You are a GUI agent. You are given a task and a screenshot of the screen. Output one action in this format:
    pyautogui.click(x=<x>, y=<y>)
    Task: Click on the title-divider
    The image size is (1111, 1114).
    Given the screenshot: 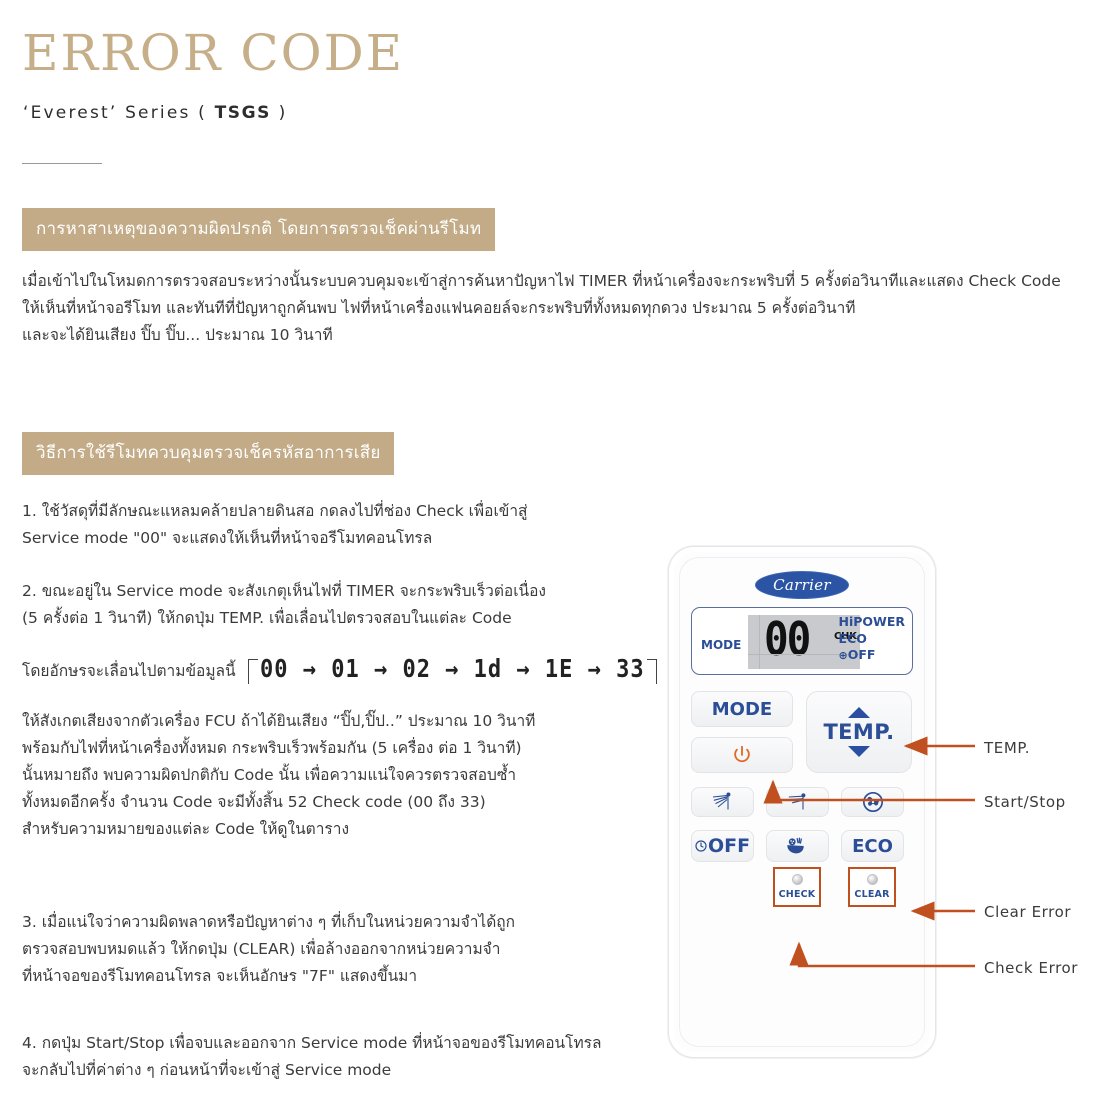 What is the action you would take?
    pyautogui.click(x=62, y=163)
    